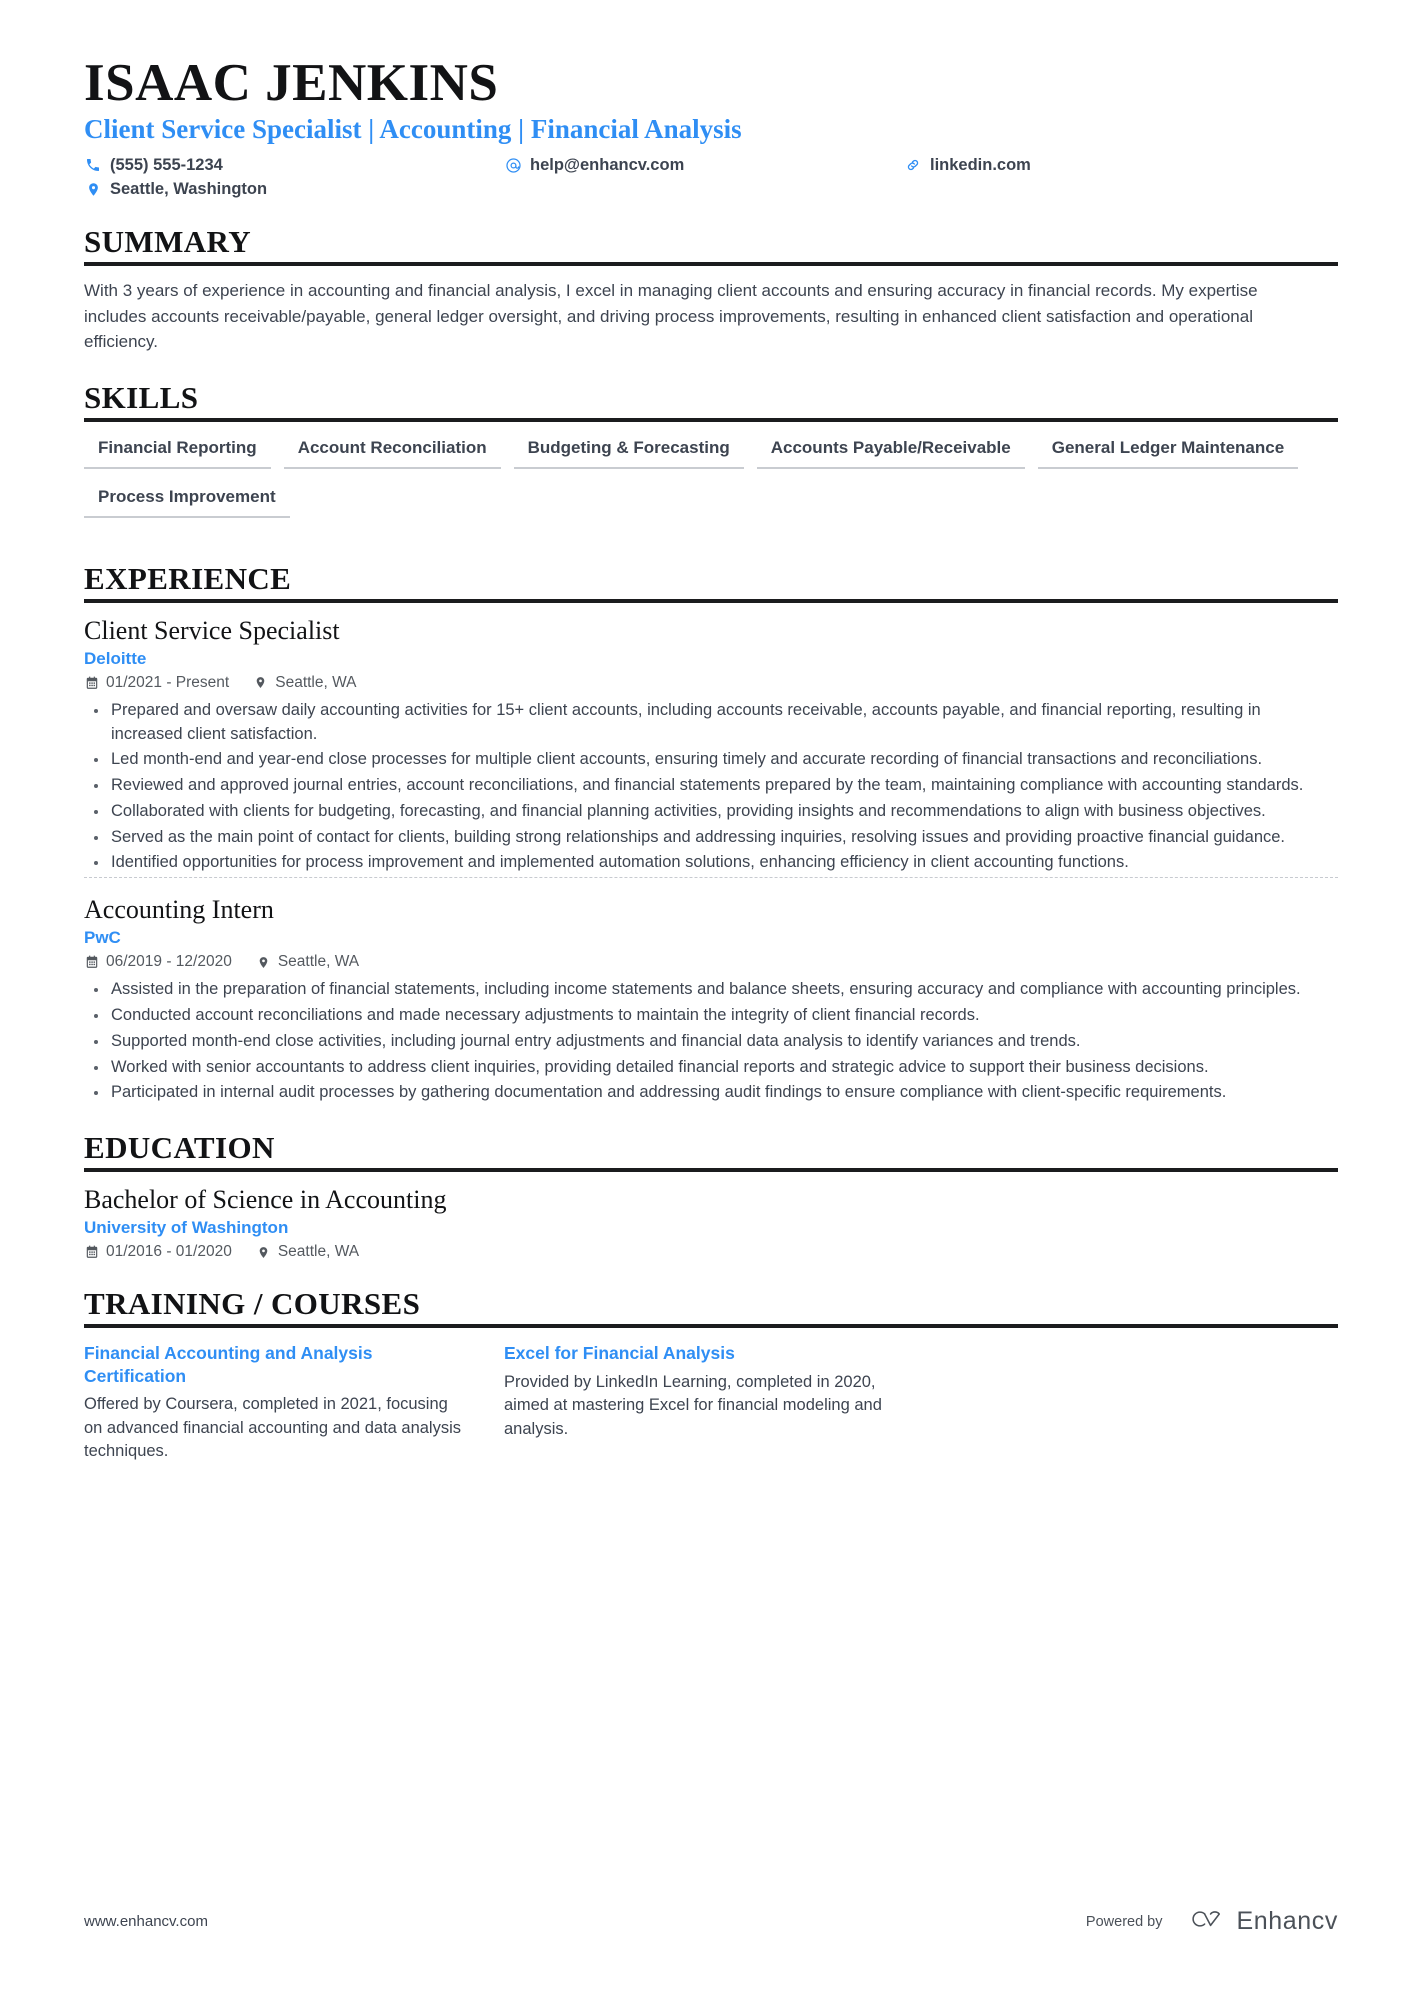 This screenshot has width=1410, height=1995. I want to click on section-title-experience: EXPERIENCE, so click(188, 578).